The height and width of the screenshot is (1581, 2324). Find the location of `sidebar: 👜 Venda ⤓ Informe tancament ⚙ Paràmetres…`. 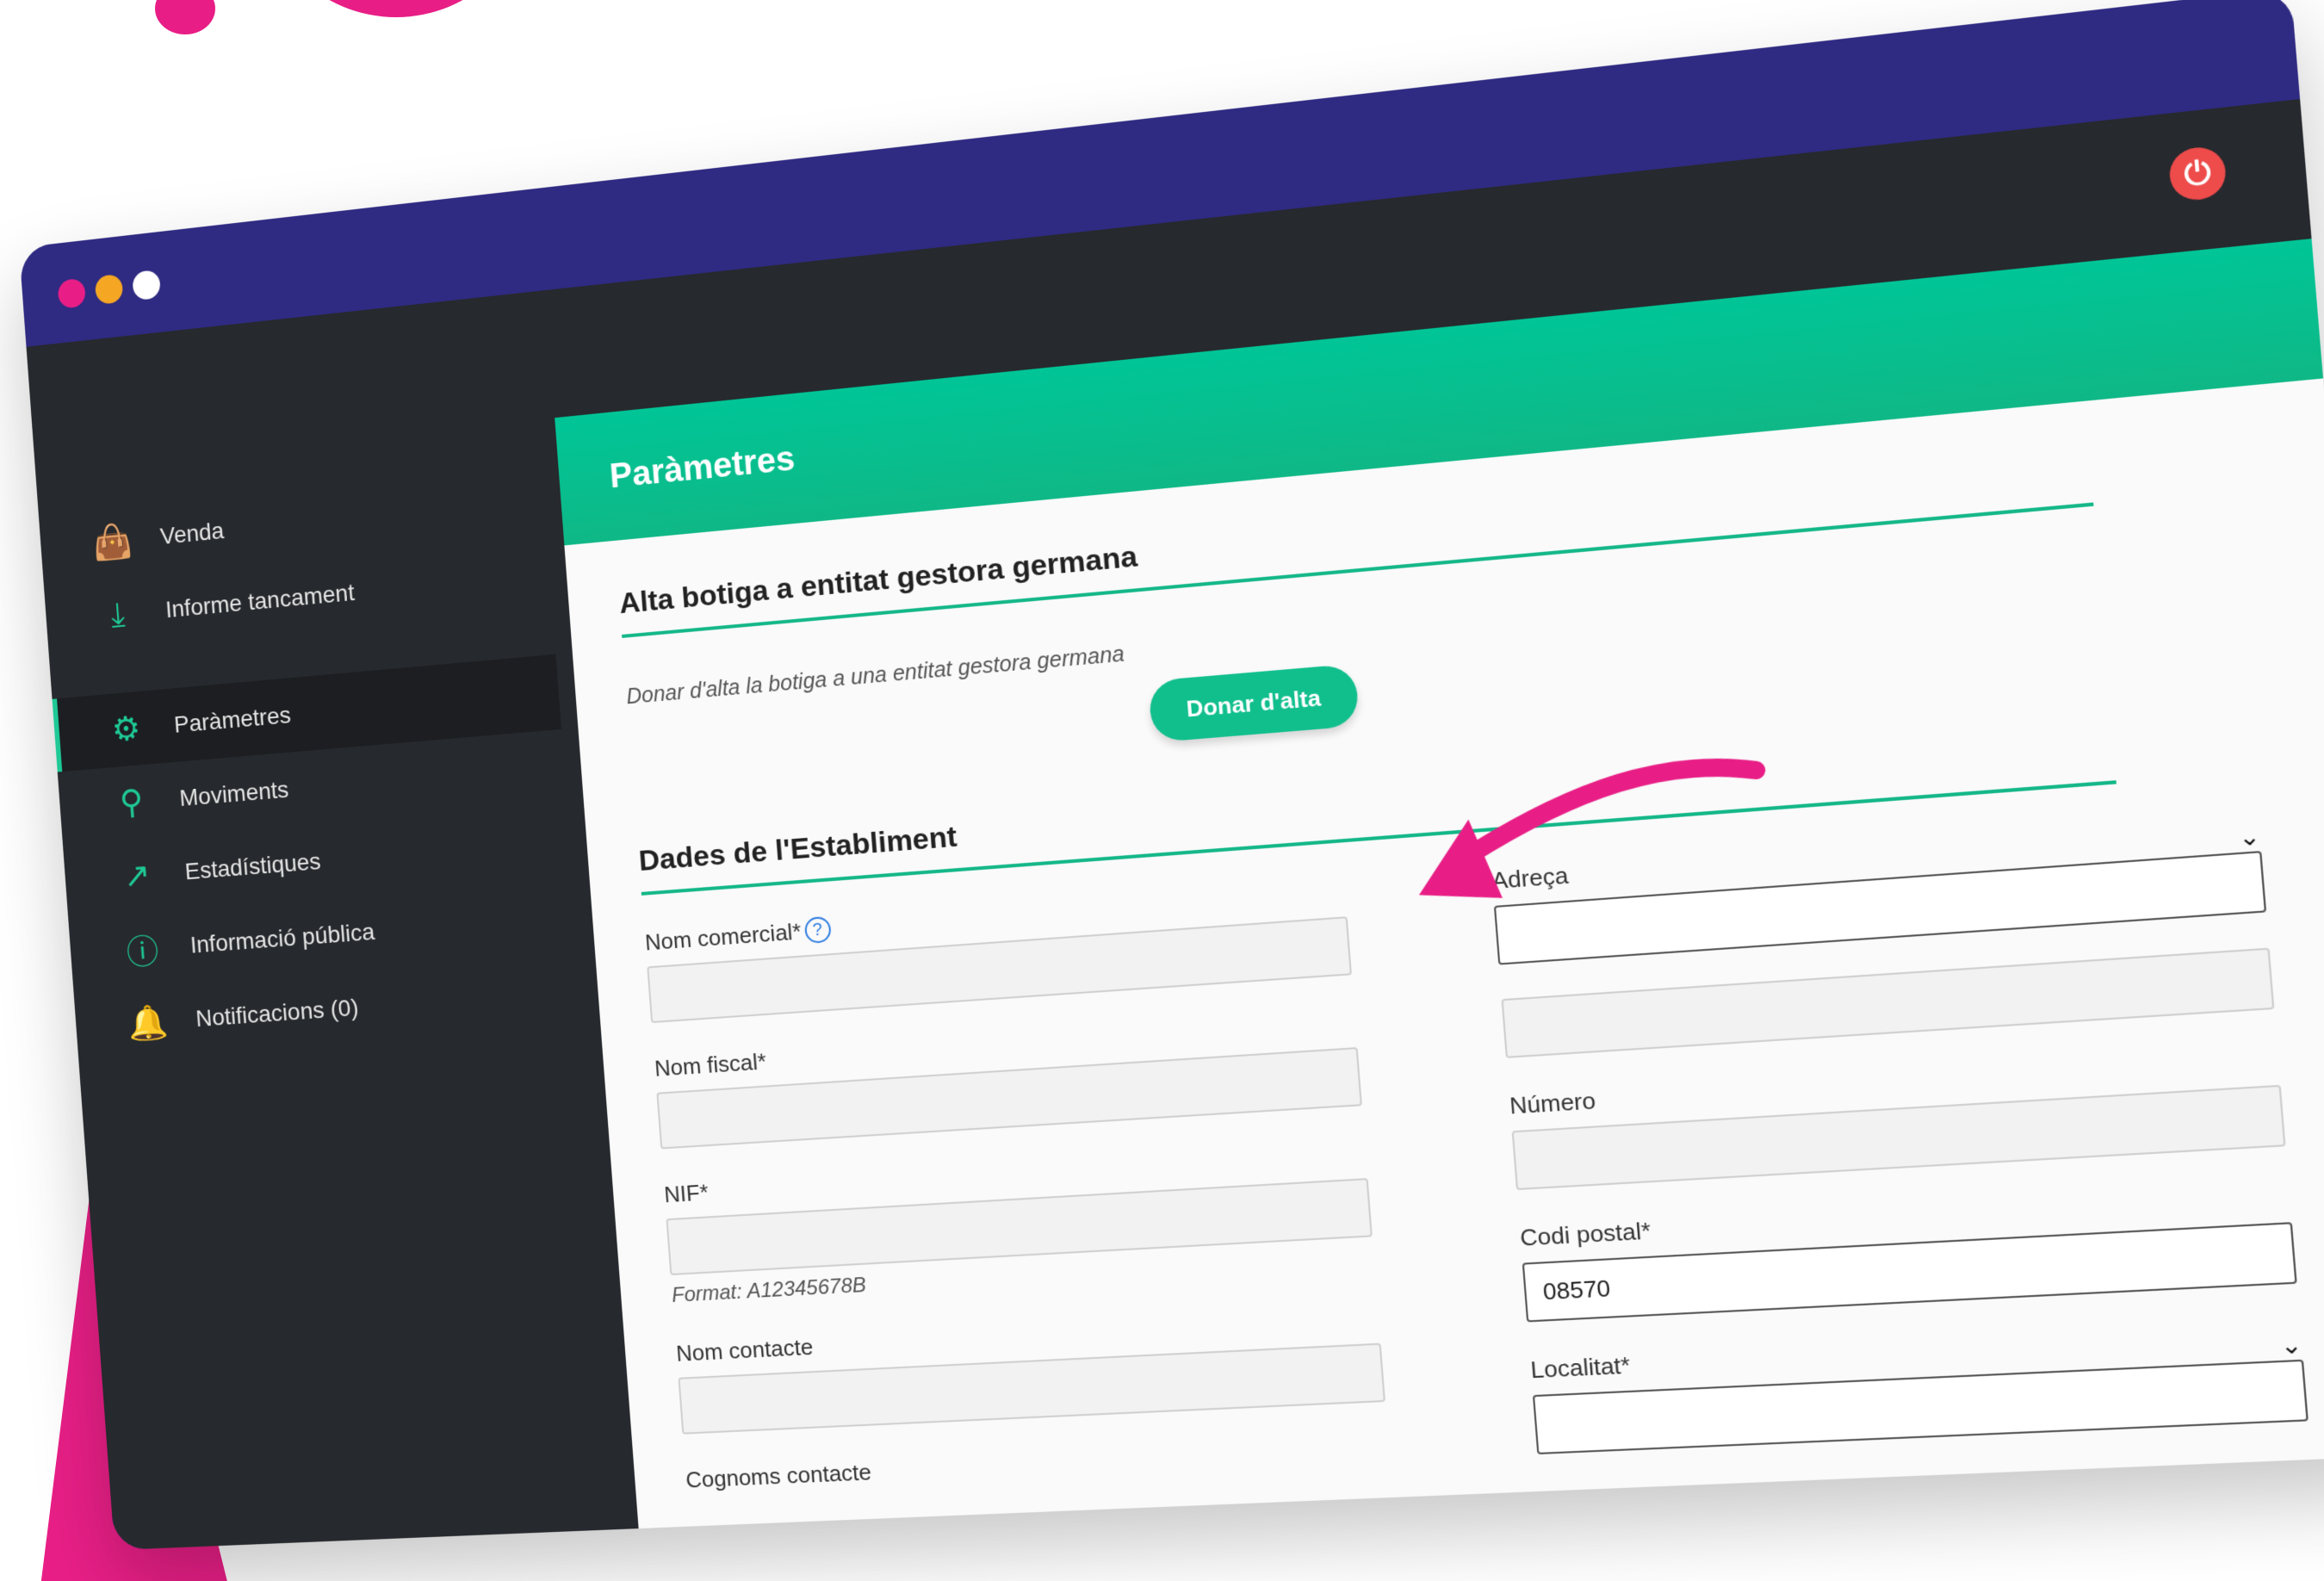

sidebar: 👜 Venda ⤓ Informe tancament ⚙ Paràmetres… is located at coordinates (312, 763).